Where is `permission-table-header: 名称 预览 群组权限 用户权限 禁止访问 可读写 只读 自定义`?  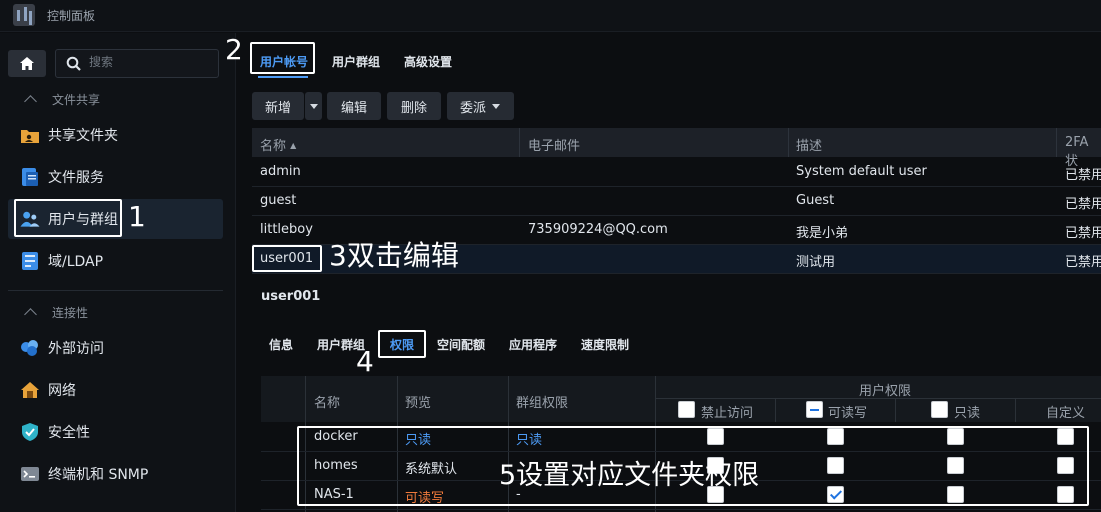 permission-table-header: 名称 预览 群组权限 用户权限 禁止访问 可读写 只读 自定义 is located at coordinates (681, 399).